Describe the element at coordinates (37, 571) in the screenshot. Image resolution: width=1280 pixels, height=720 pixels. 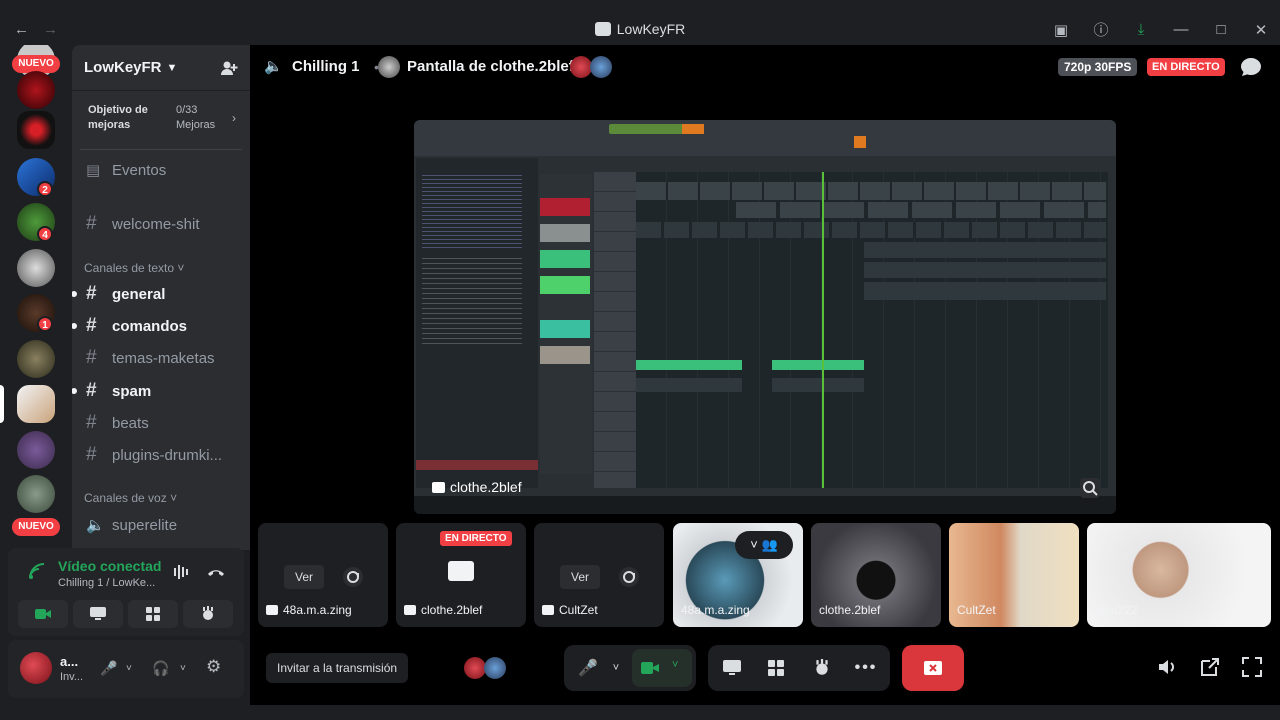
I see `signal-icon` at that location.